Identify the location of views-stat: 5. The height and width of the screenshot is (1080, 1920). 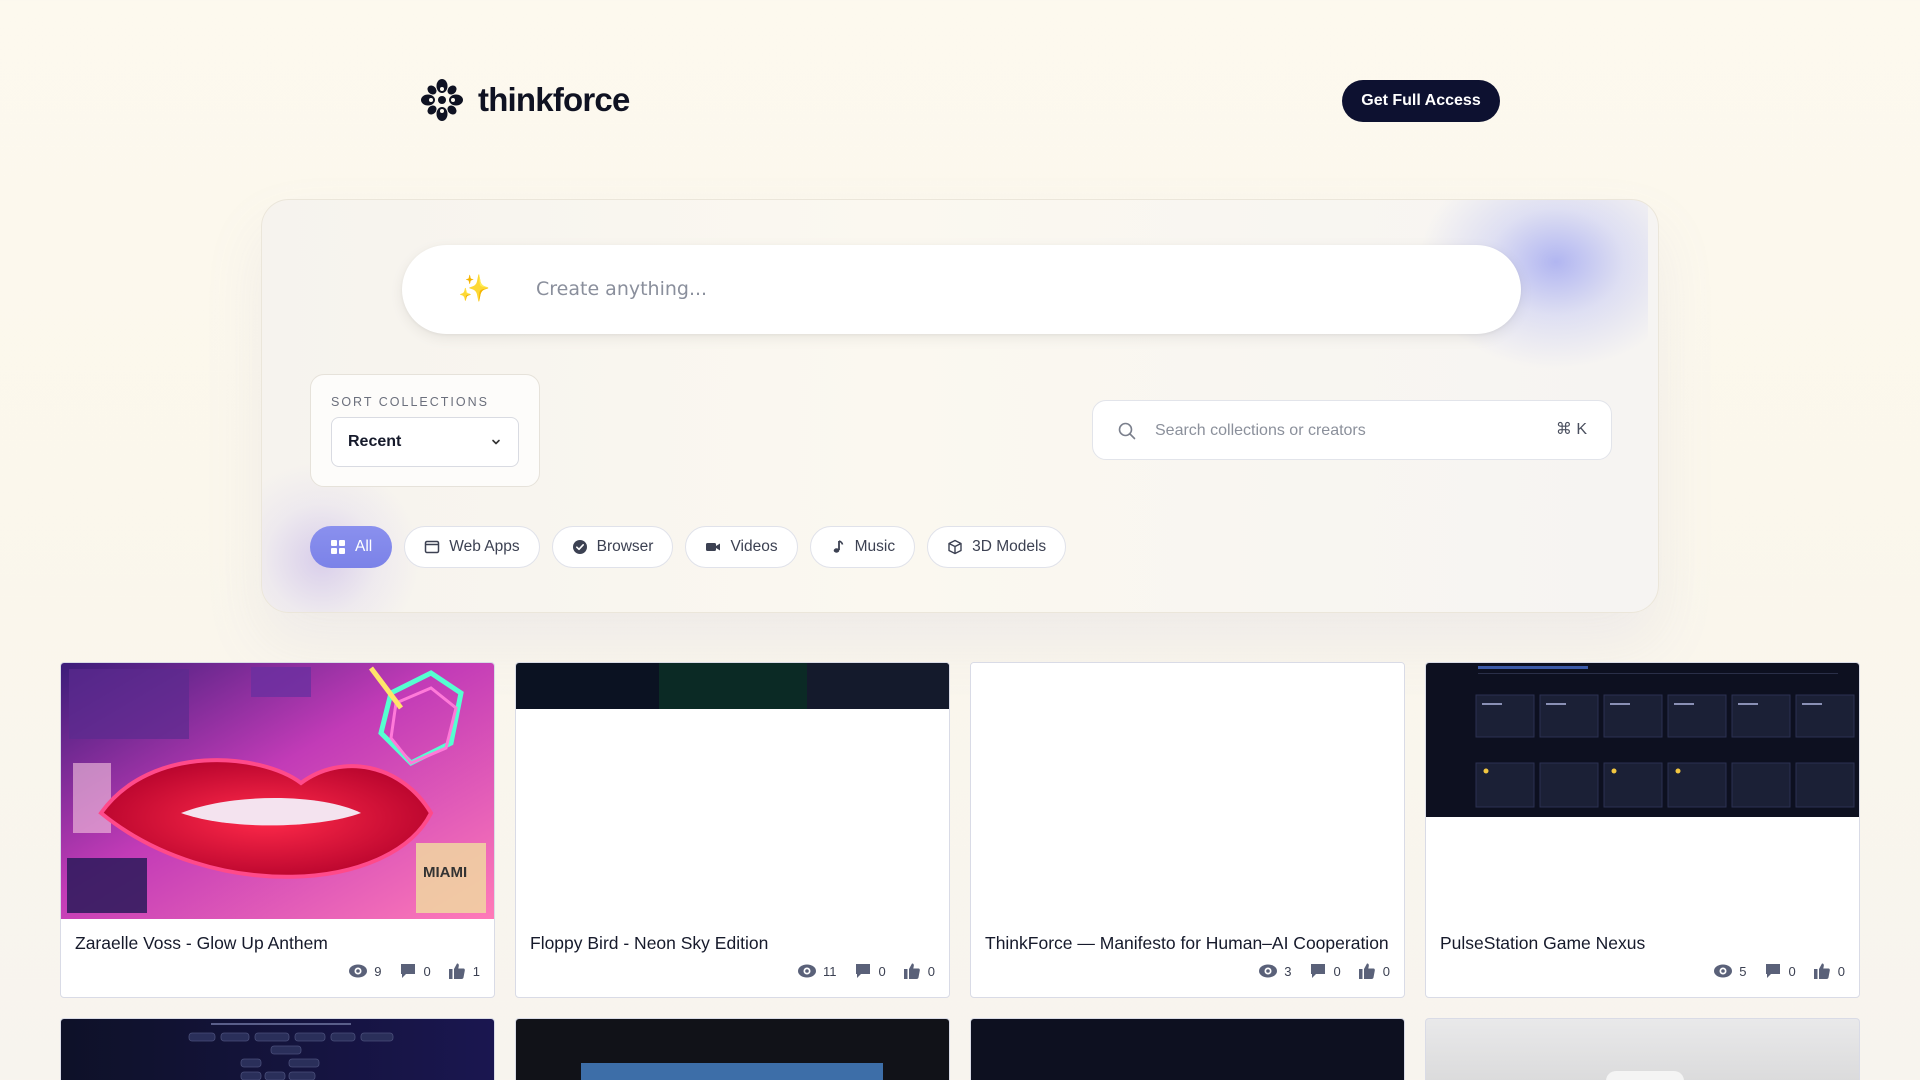
(1730, 971).